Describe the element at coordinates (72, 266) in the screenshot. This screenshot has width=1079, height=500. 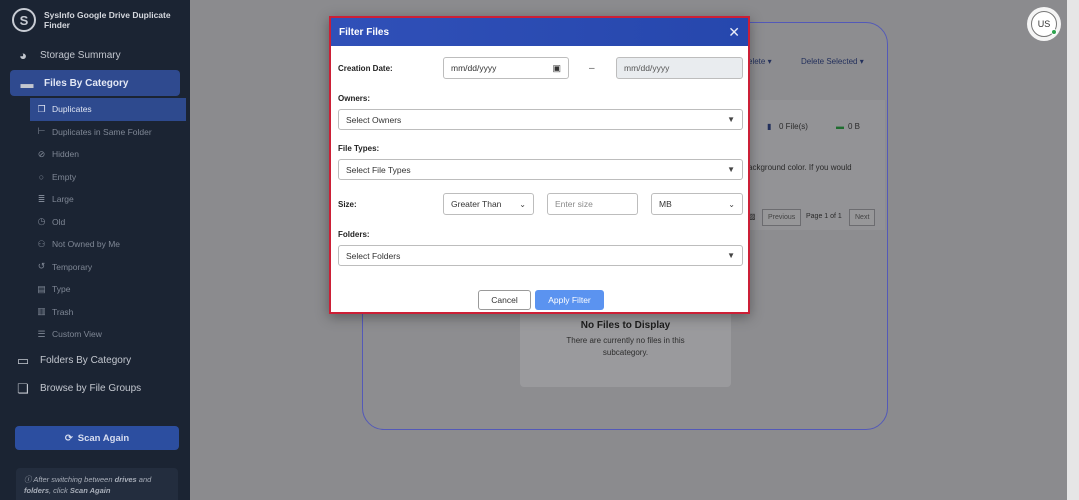
I see `sidebar-subitem-label: Temporary` at that location.